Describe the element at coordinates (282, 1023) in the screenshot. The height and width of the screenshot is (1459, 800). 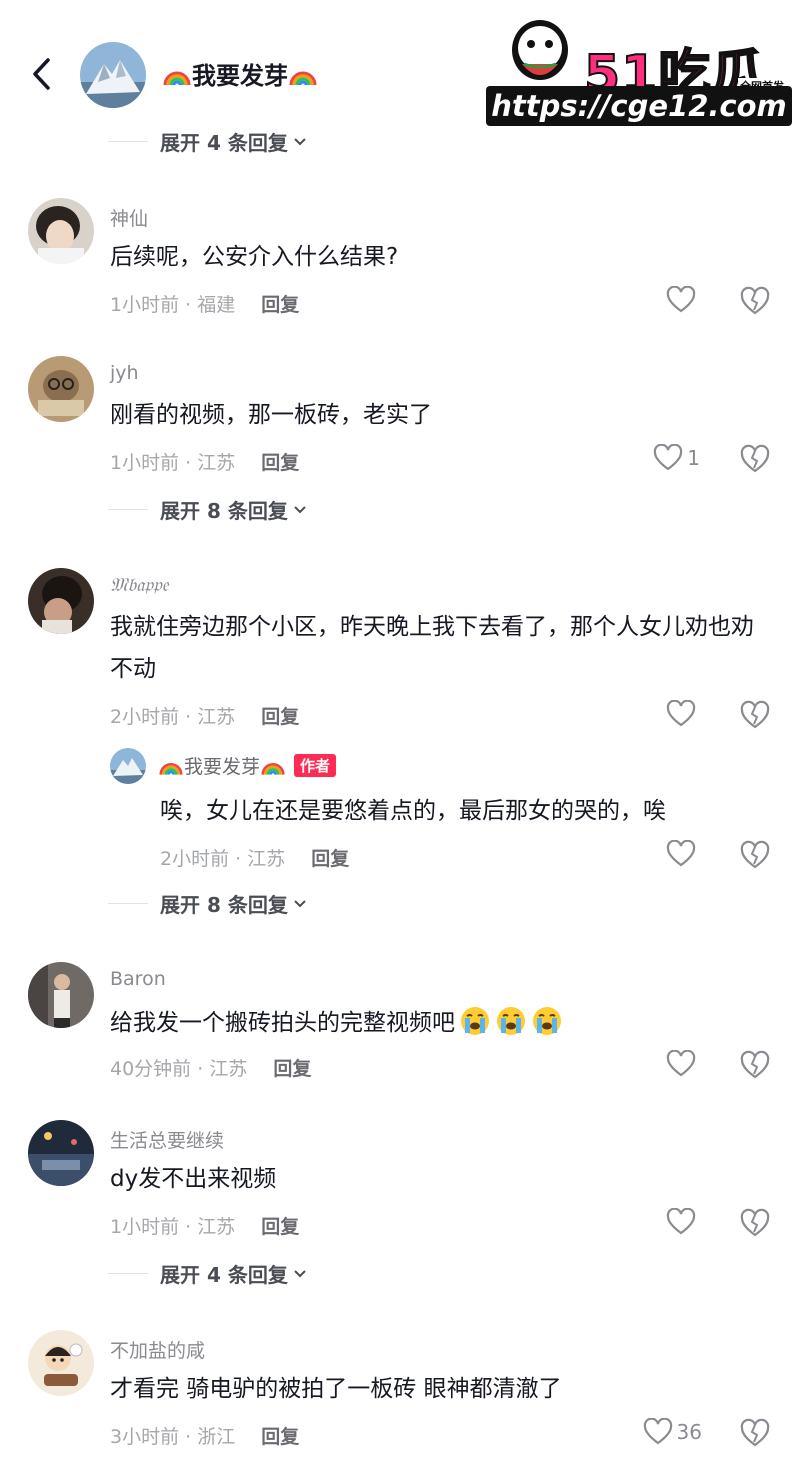
I see `comment-text-content: 给我发一个搬砖拍头的完整视频吧` at that location.